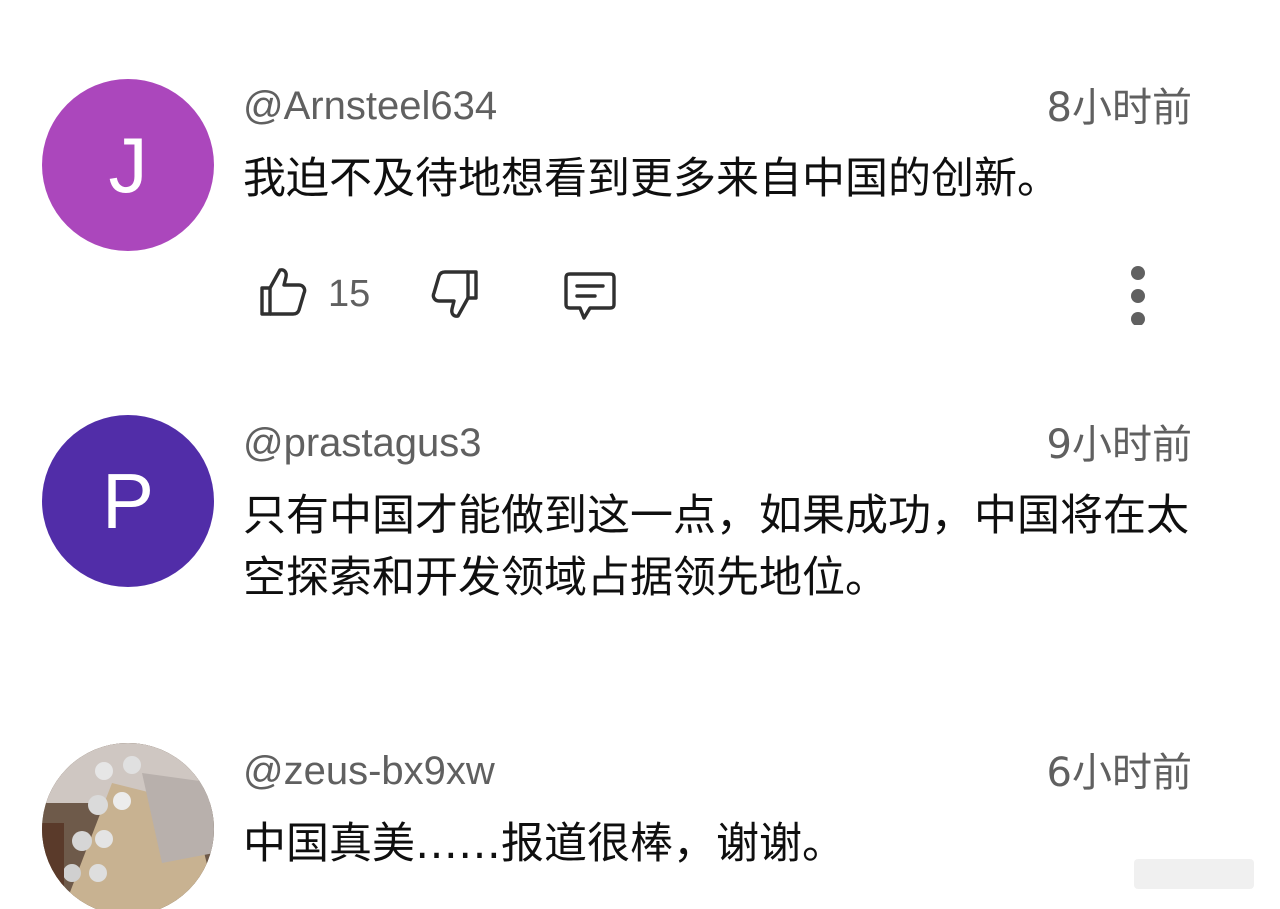  What do you see at coordinates (1194, 874) in the screenshot?
I see `watermark-box` at bounding box center [1194, 874].